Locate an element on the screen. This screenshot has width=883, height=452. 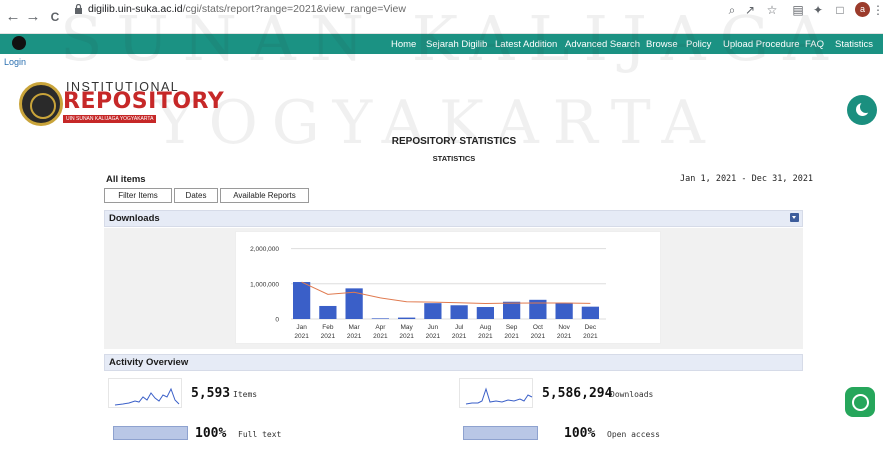
y-tick-label: 1,000,000 is located at coordinates (264, 284).